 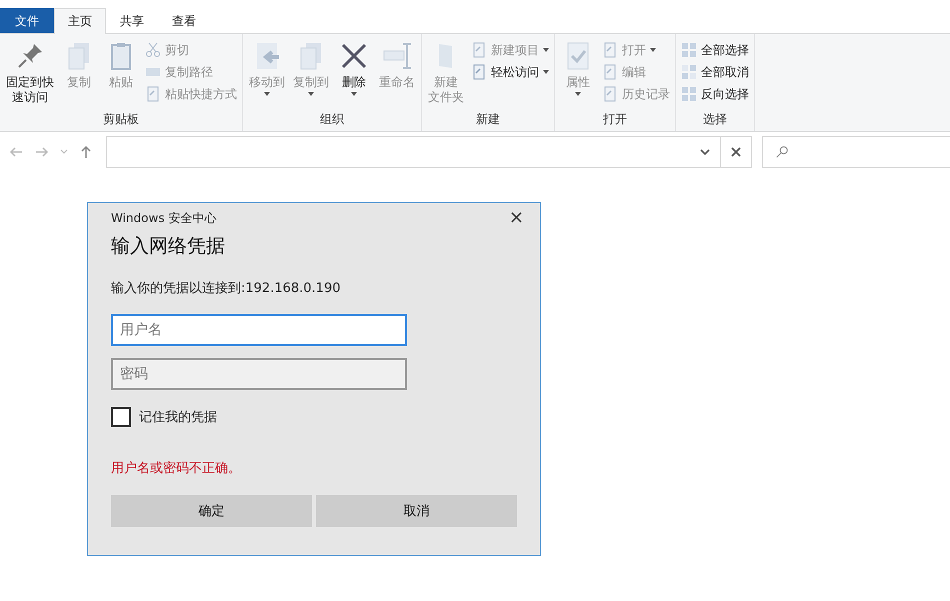 What do you see at coordinates (259, 330) in the screenshot?
I see `username-field: 用户名` at bounding box center [259, 330].